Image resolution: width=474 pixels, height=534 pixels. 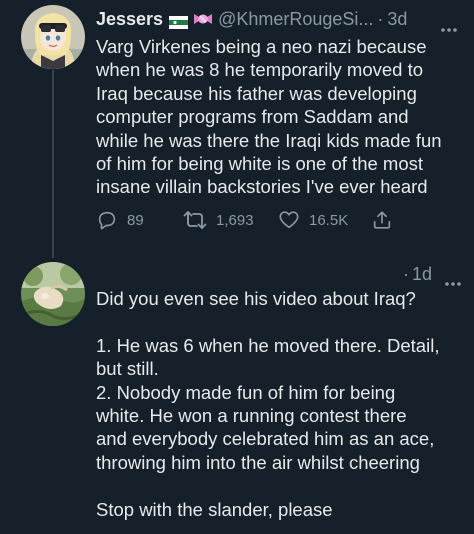 What do you see at coordinates (107, 220) in the screenshot?
I see `reply-icon` at bounding box center [107, 220].